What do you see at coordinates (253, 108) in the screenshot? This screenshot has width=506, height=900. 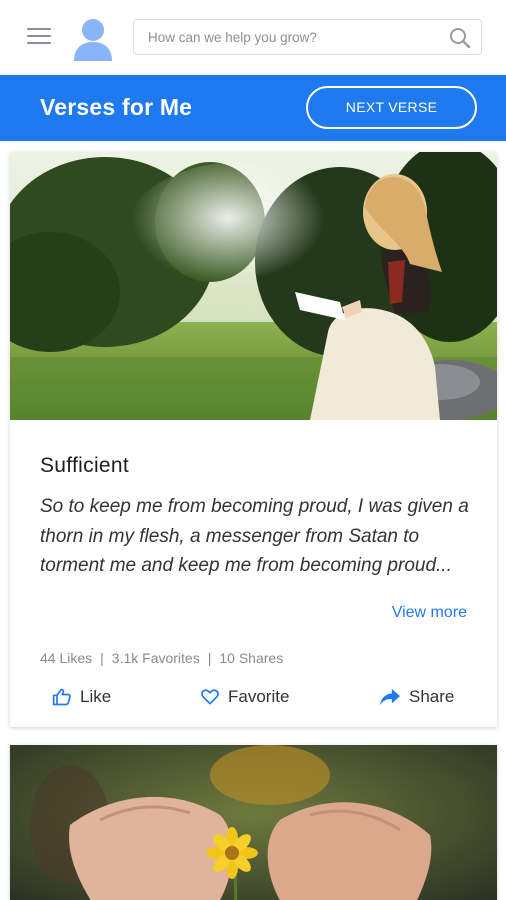 I see `verses-banner: Verses for Me NEXT VERSE` at bounding box center [253, 108].